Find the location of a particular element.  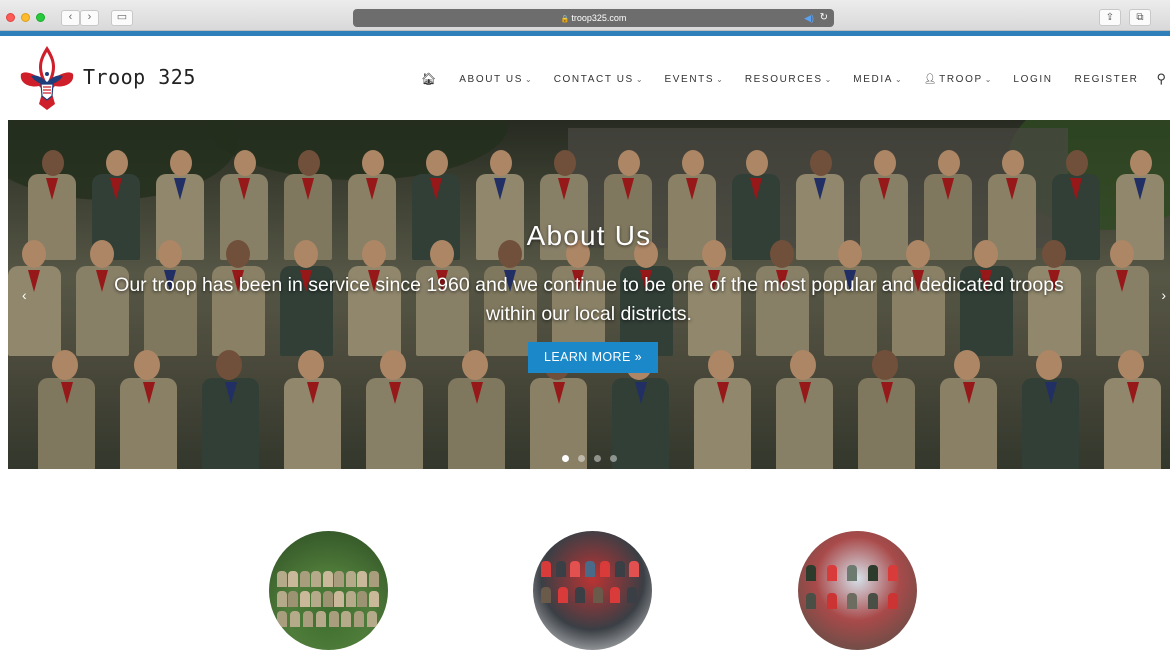

hero-title: About Us is located at coordinates (589, 235).